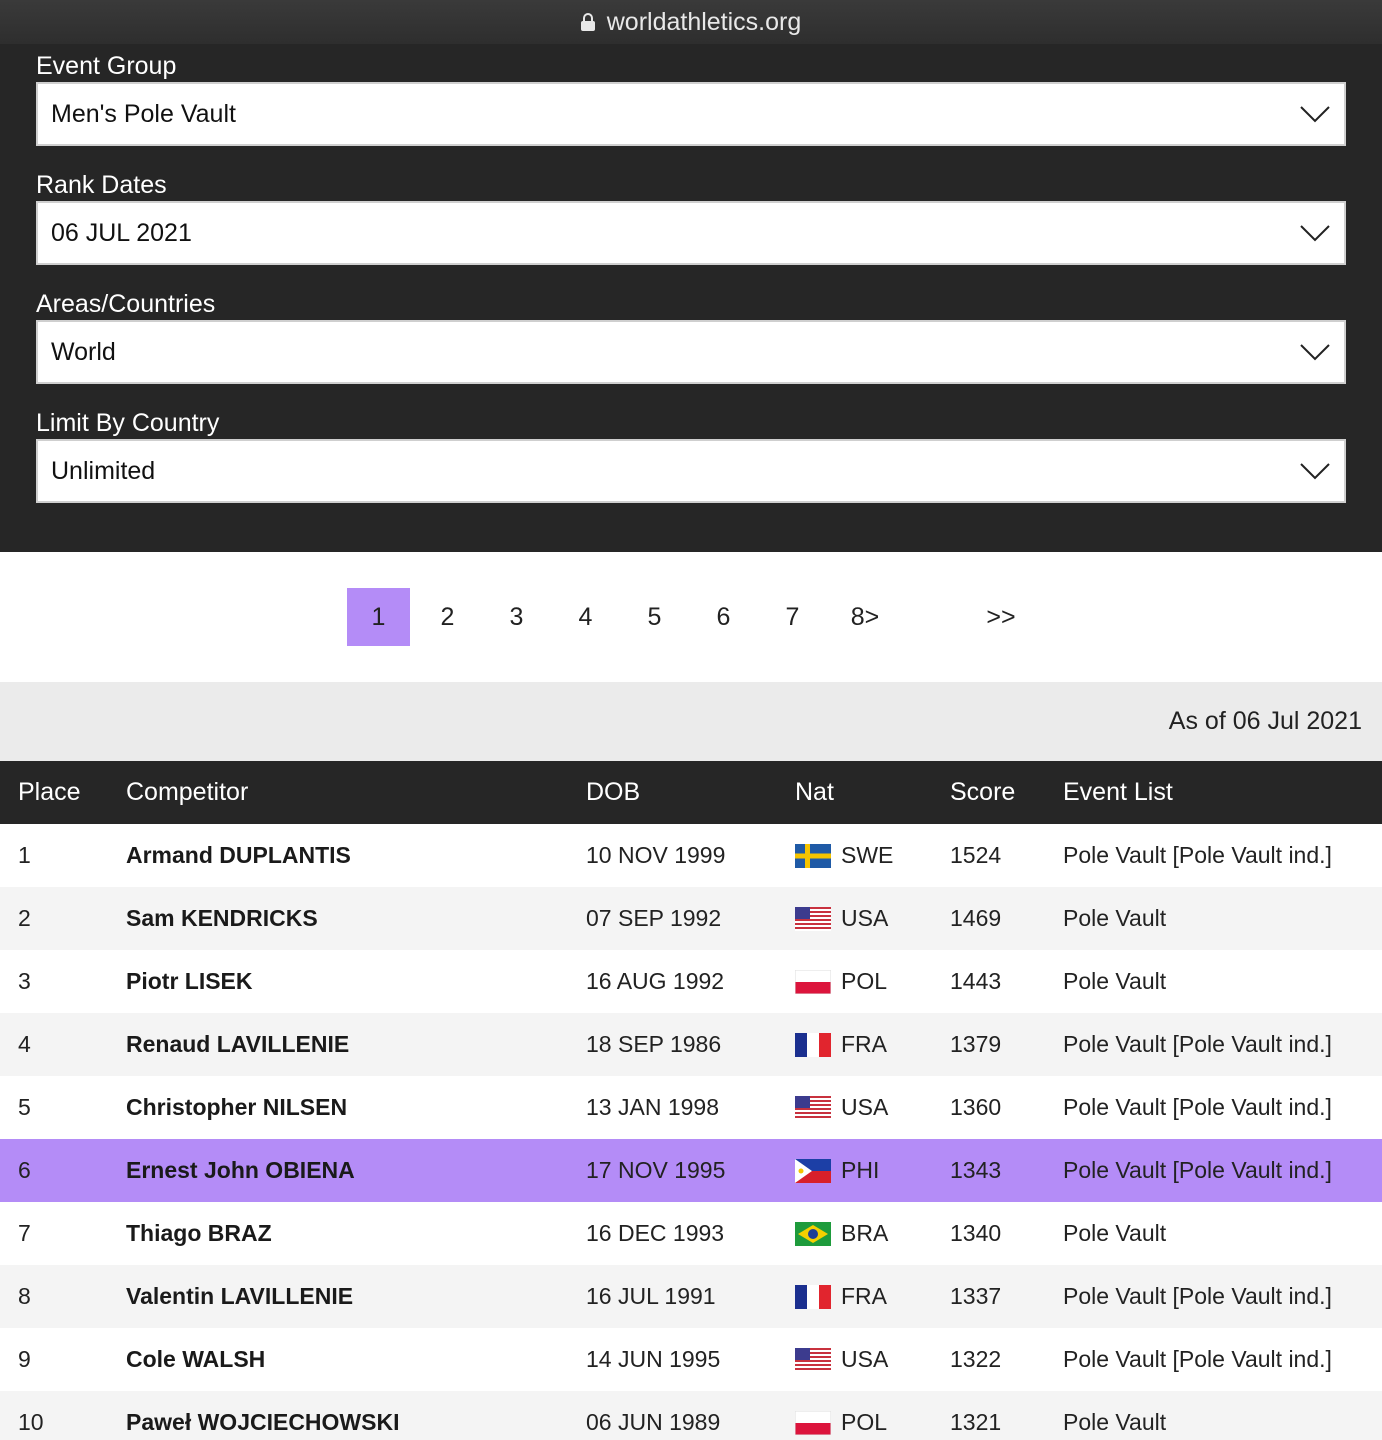  Describe the element at coordinates (1001, 617) in the screenshot. I see `page-button-last: >>` at that location.